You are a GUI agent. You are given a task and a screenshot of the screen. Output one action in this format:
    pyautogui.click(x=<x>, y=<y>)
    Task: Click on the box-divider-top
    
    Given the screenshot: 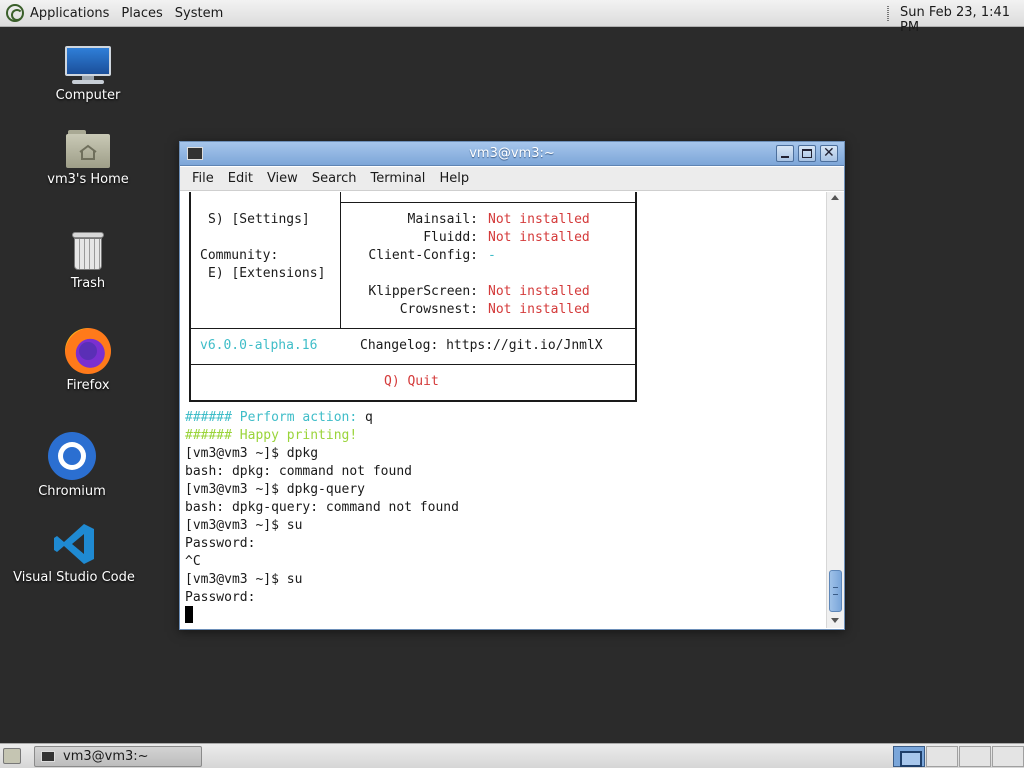 What is the action you would take?
    pyautogui.click(x=488, y=202)
    